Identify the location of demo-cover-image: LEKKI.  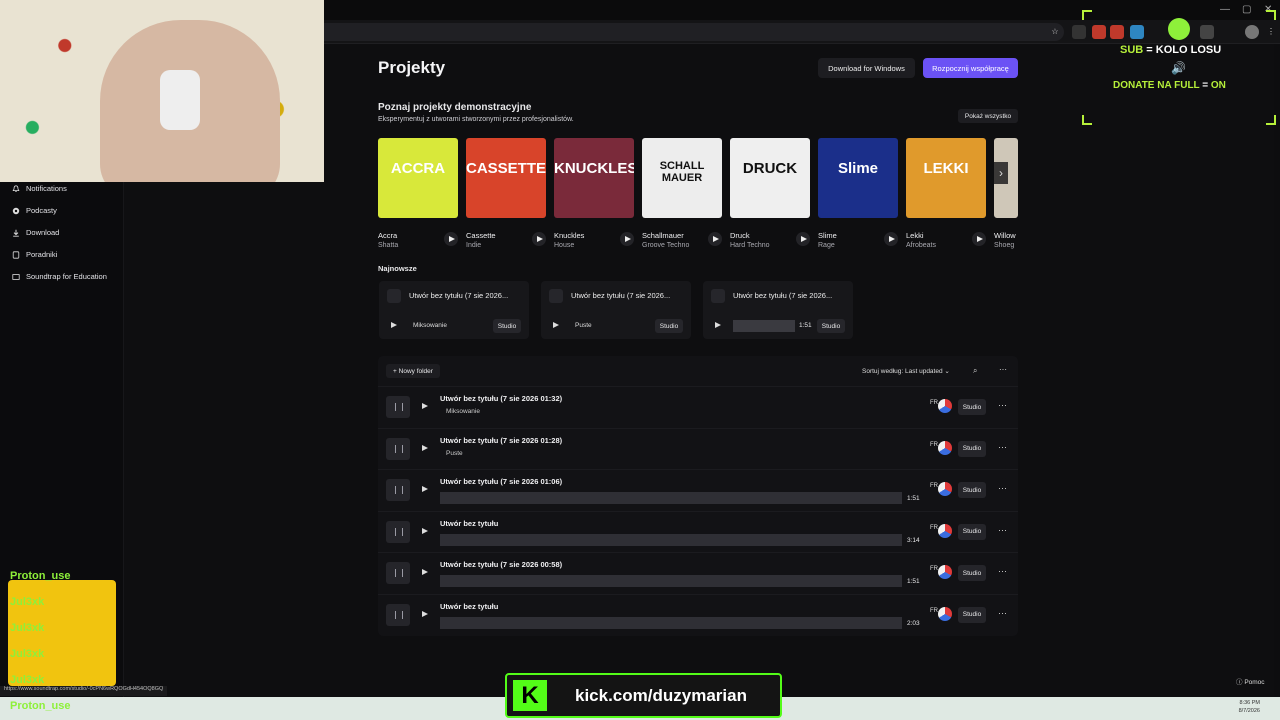
(946, 178).